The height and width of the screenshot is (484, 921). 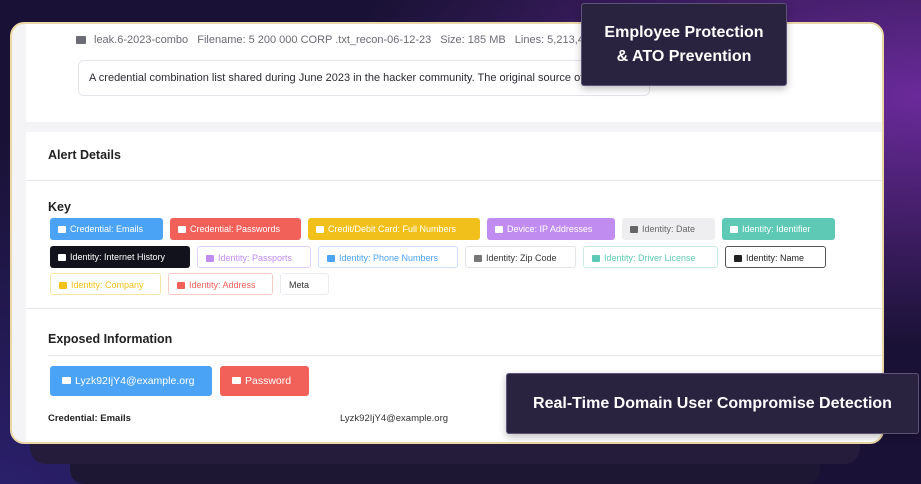 What do you see at coordinates (89, 418) in the screenshot?
I see `exposed-row-label: Credential: Emails` at bounding box center [89, 418].